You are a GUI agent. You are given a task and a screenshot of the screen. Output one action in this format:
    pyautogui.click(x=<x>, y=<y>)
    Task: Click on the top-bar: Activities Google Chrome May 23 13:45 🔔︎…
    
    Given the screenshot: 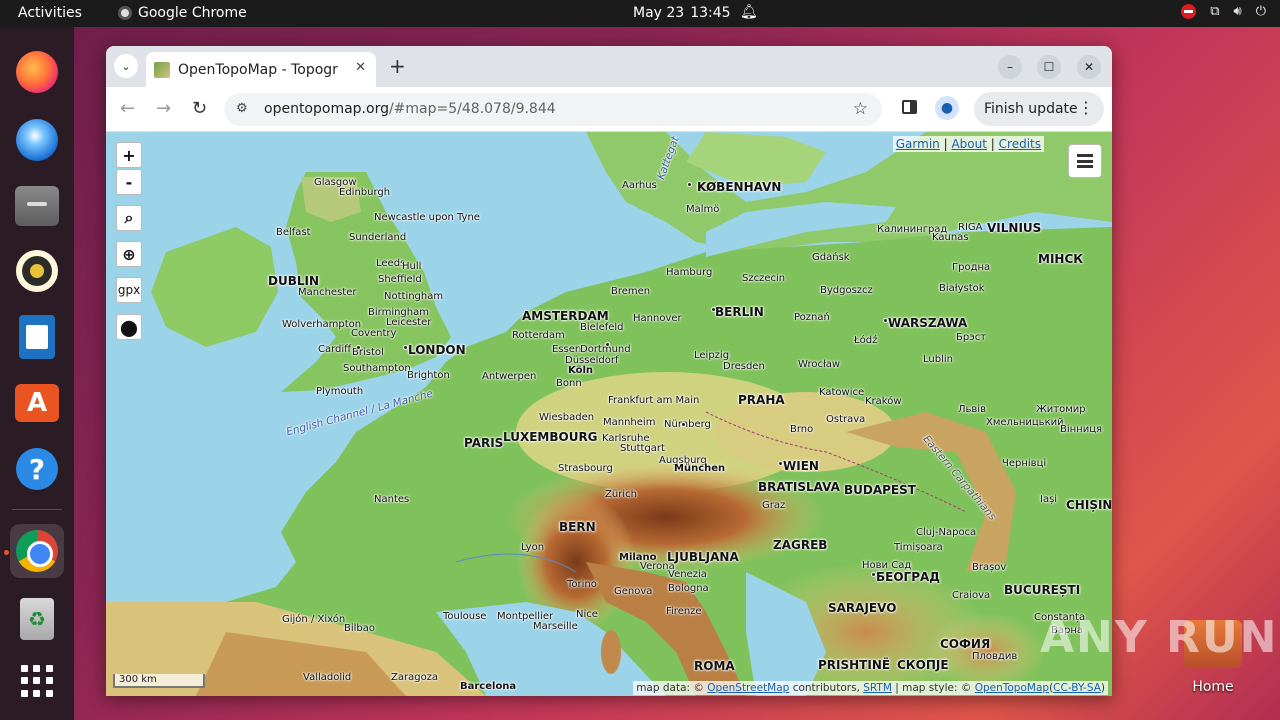 What is the action you would take?
    pyautogui.click(x=640, y=13)
    